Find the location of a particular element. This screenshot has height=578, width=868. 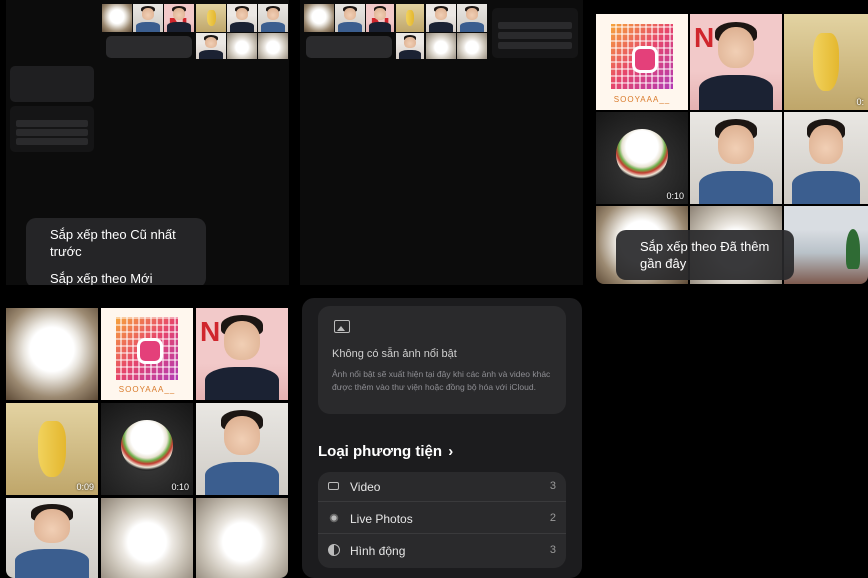

video-duration: 0:09 is located at coordinates (85, 487).